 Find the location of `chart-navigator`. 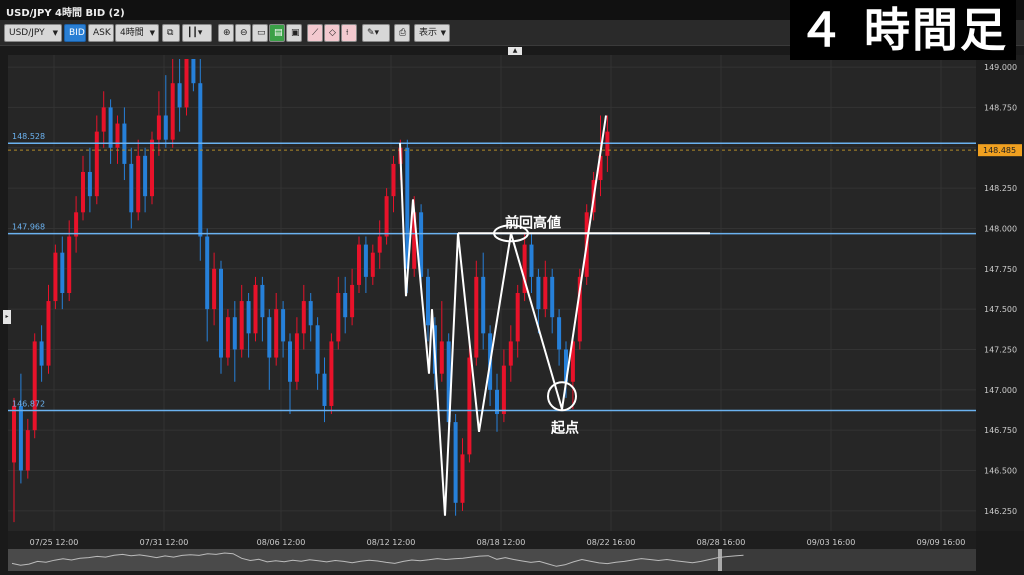

chart-navigator is located at coordinates (492, 560).